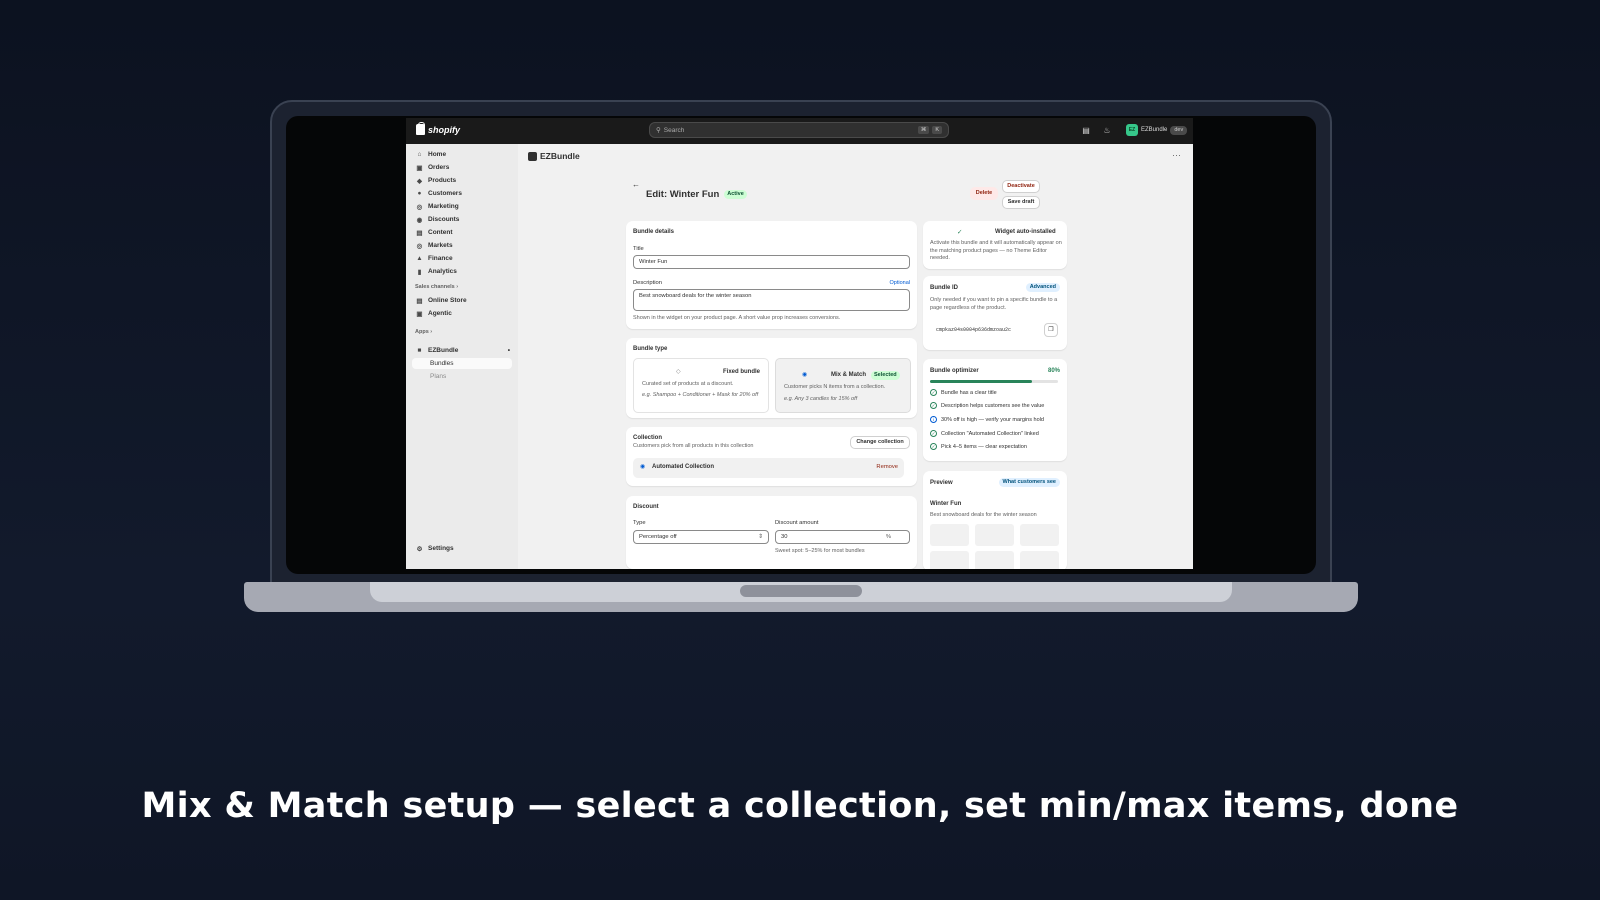 This screenshot has height=900, width=1600. Describe the element at coordinates (462, 350) in the screenshot. I see `sidebar-item-ezbundle: ■ EZBundle •` at that location.